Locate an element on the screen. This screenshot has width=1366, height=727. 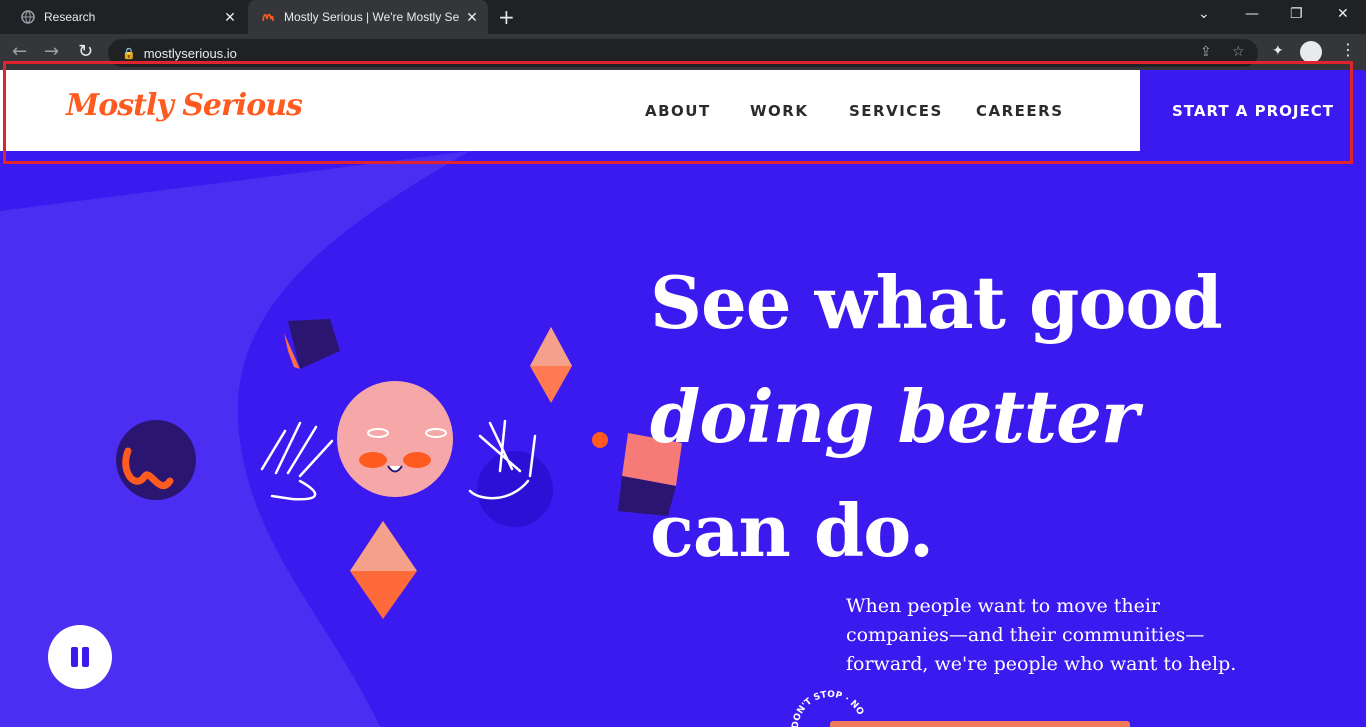
start-project-button: START A PROJECT is located at coordinates (1253, 110).